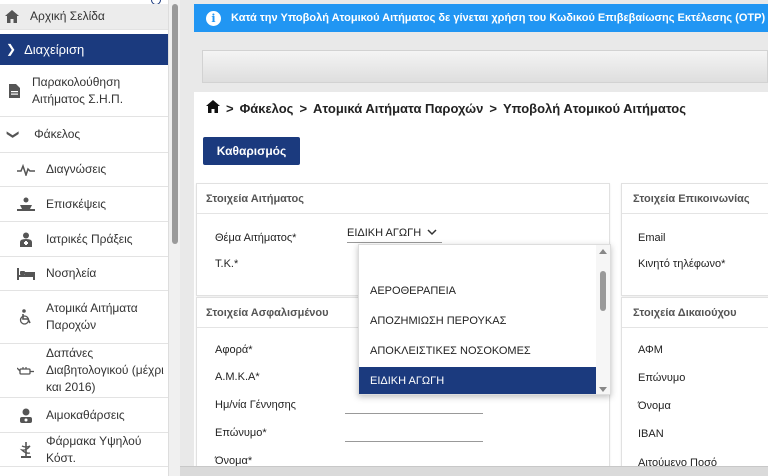 Image resolution: width=768 pixels, height=476 pixels. What do you see at coordinates (26, 371) in the screenshot?
I see `syringe-icon` at bounding box center [26, 371].